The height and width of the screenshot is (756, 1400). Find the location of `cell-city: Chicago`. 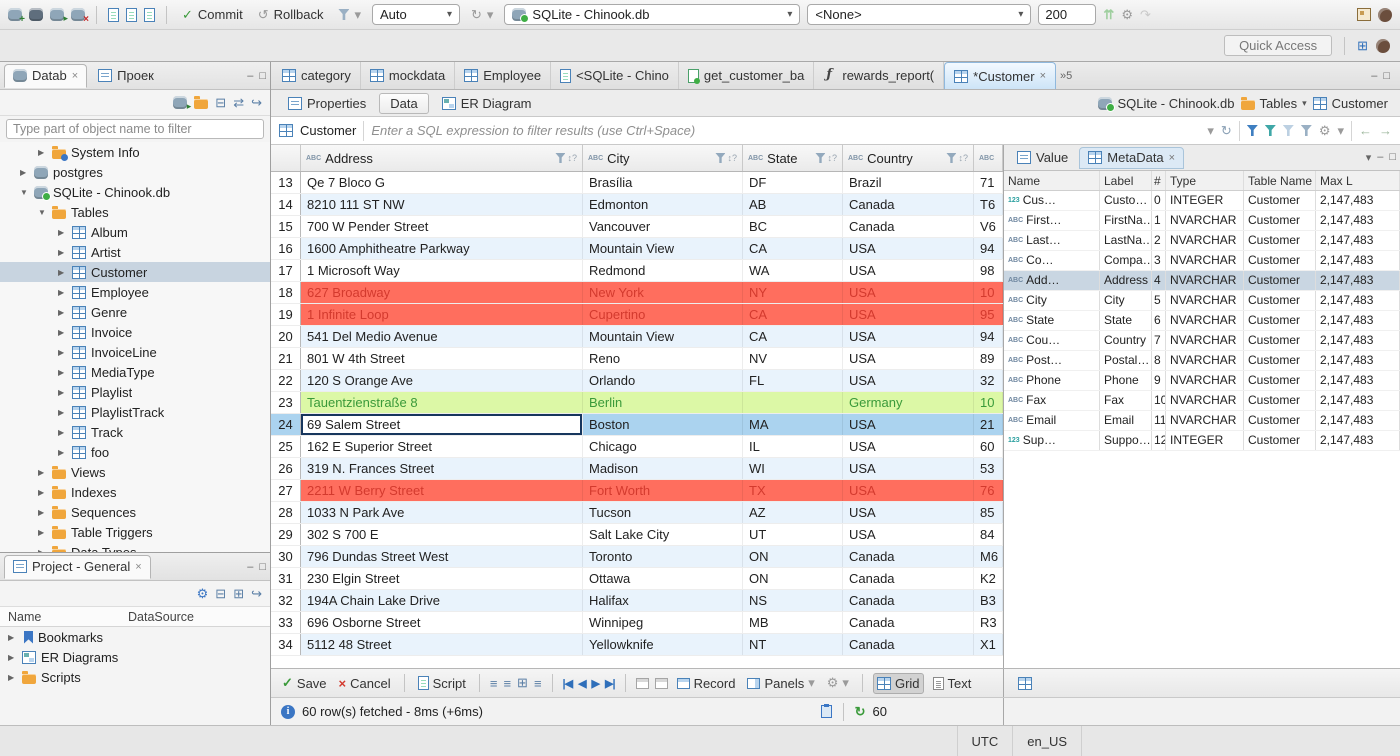

cell-city: Chicago is located at coordinates (663, 446).